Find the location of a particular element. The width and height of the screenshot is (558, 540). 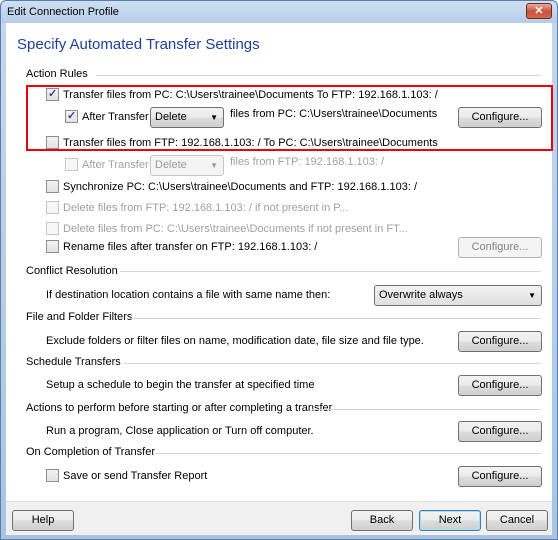

close-icon: ✕ is located at coordinates (539, 11).